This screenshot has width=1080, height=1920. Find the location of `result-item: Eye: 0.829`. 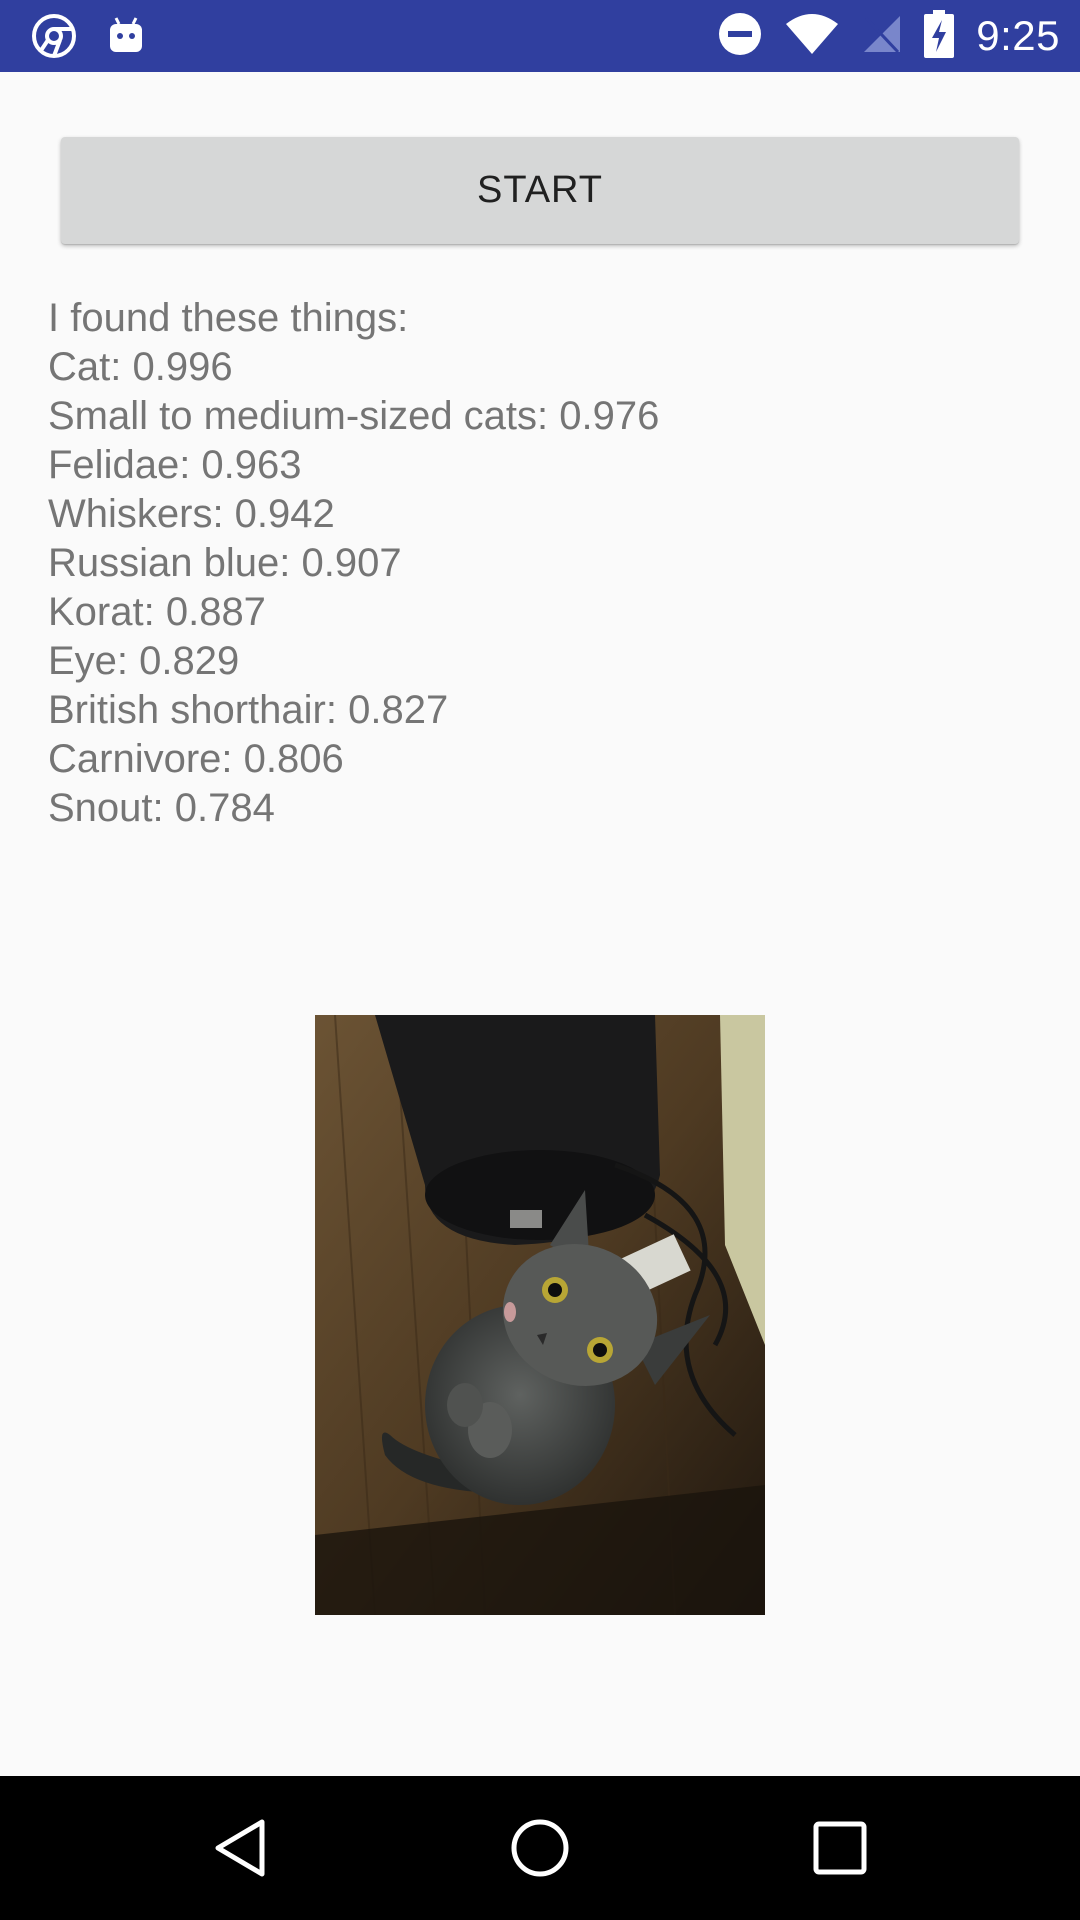

result-item: Eye: 0.829 is located at coordinates (144, 661).